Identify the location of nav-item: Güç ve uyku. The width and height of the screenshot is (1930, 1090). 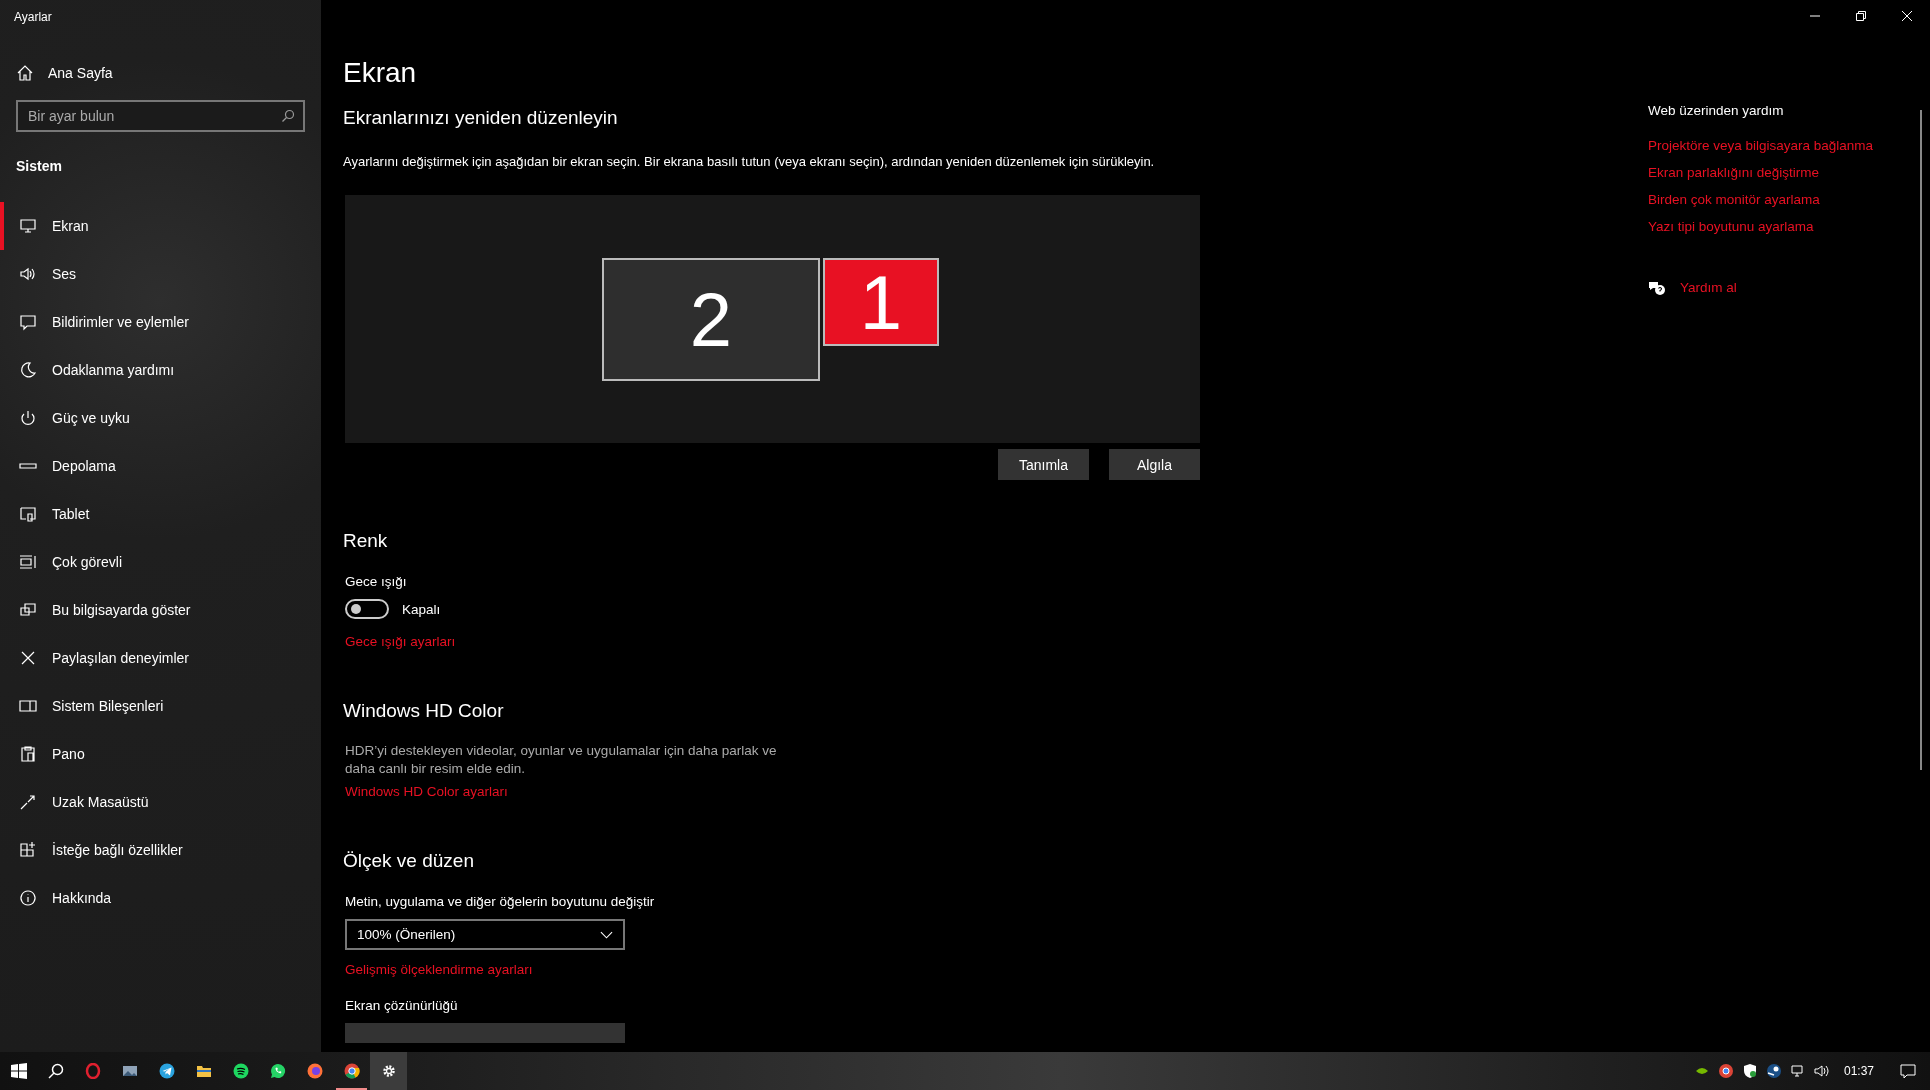
(160, 418).